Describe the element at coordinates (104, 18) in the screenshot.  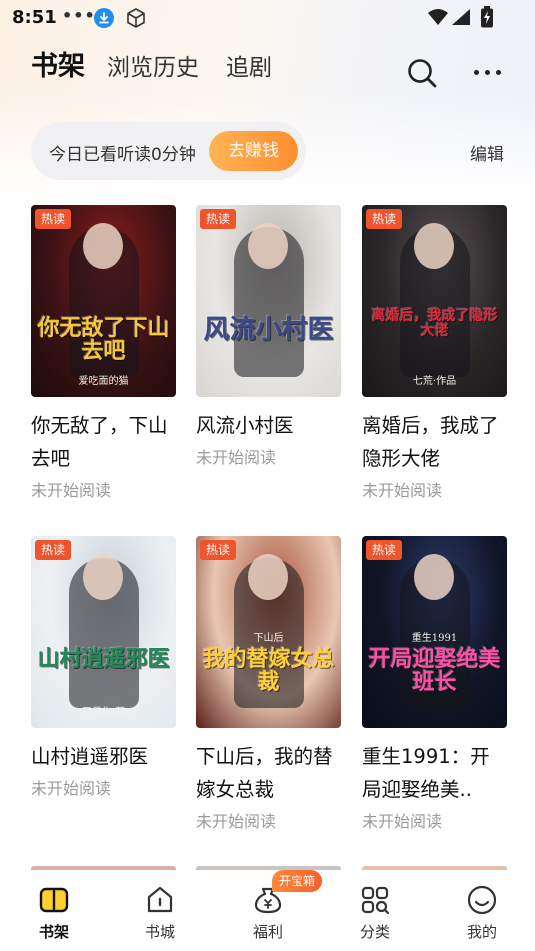
I see `download-icon` at that location.